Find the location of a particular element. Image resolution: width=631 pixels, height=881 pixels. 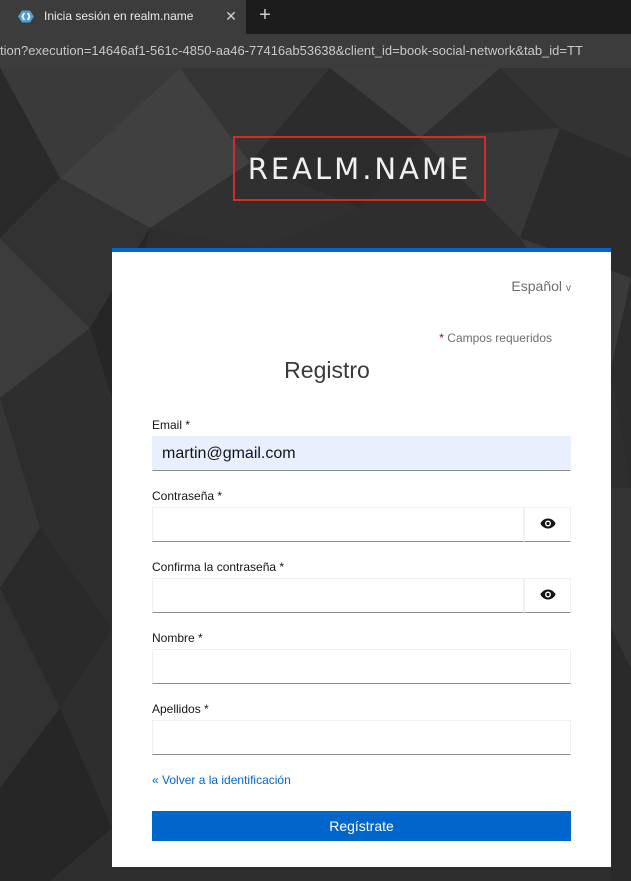

show-password-button is located at coordinates (547, 524).